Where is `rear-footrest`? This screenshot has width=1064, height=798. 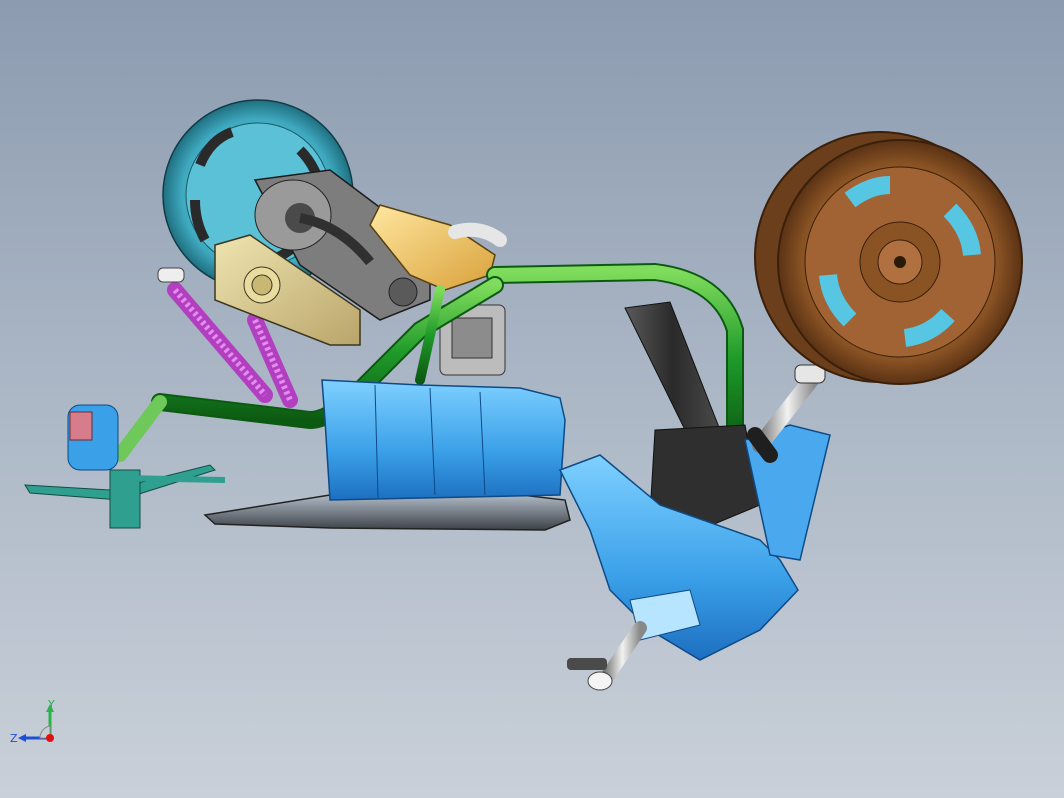 rear-footrest is located at coordinates (125, 496).